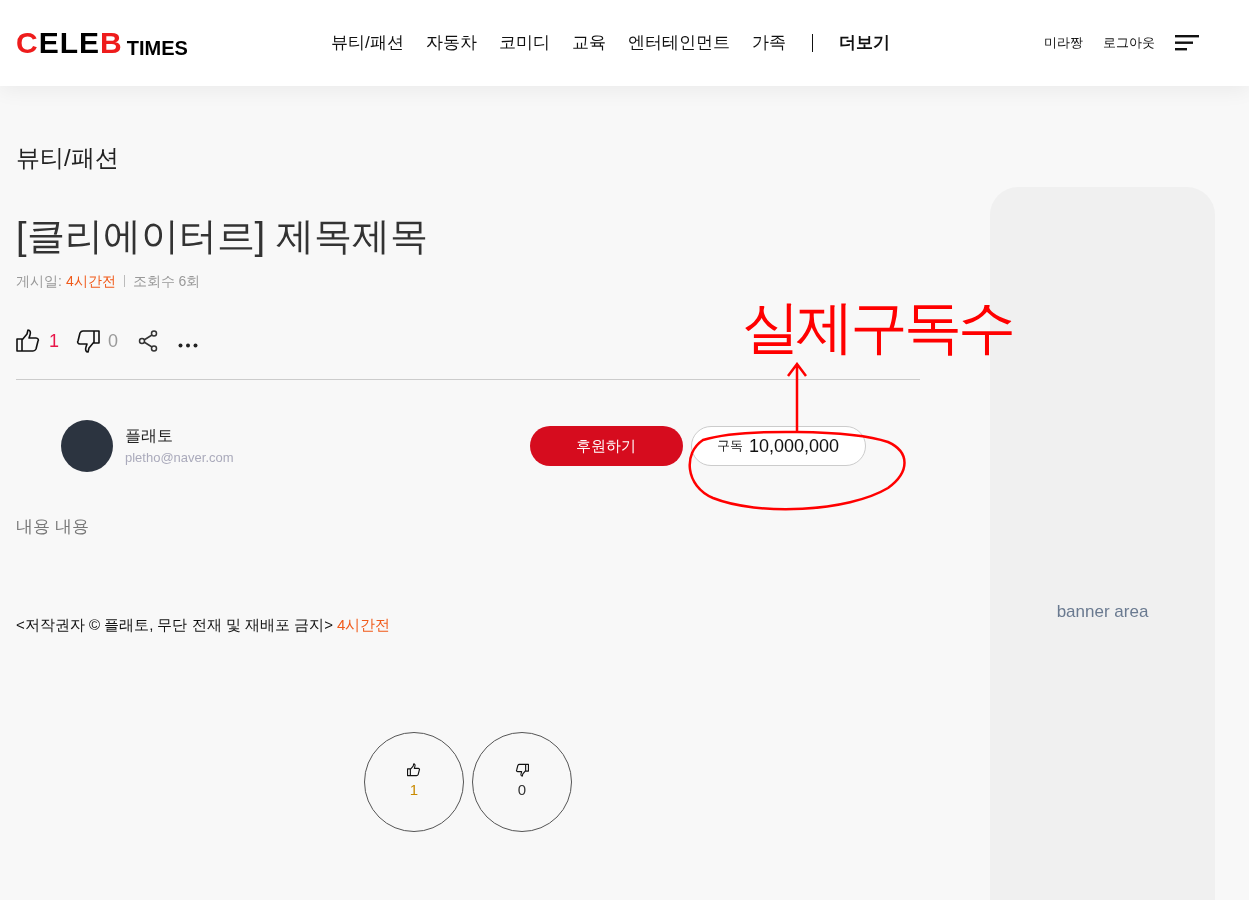 This screenshot has height=900, width=1249. I want to click on like-count: 1, so click(54, 341).